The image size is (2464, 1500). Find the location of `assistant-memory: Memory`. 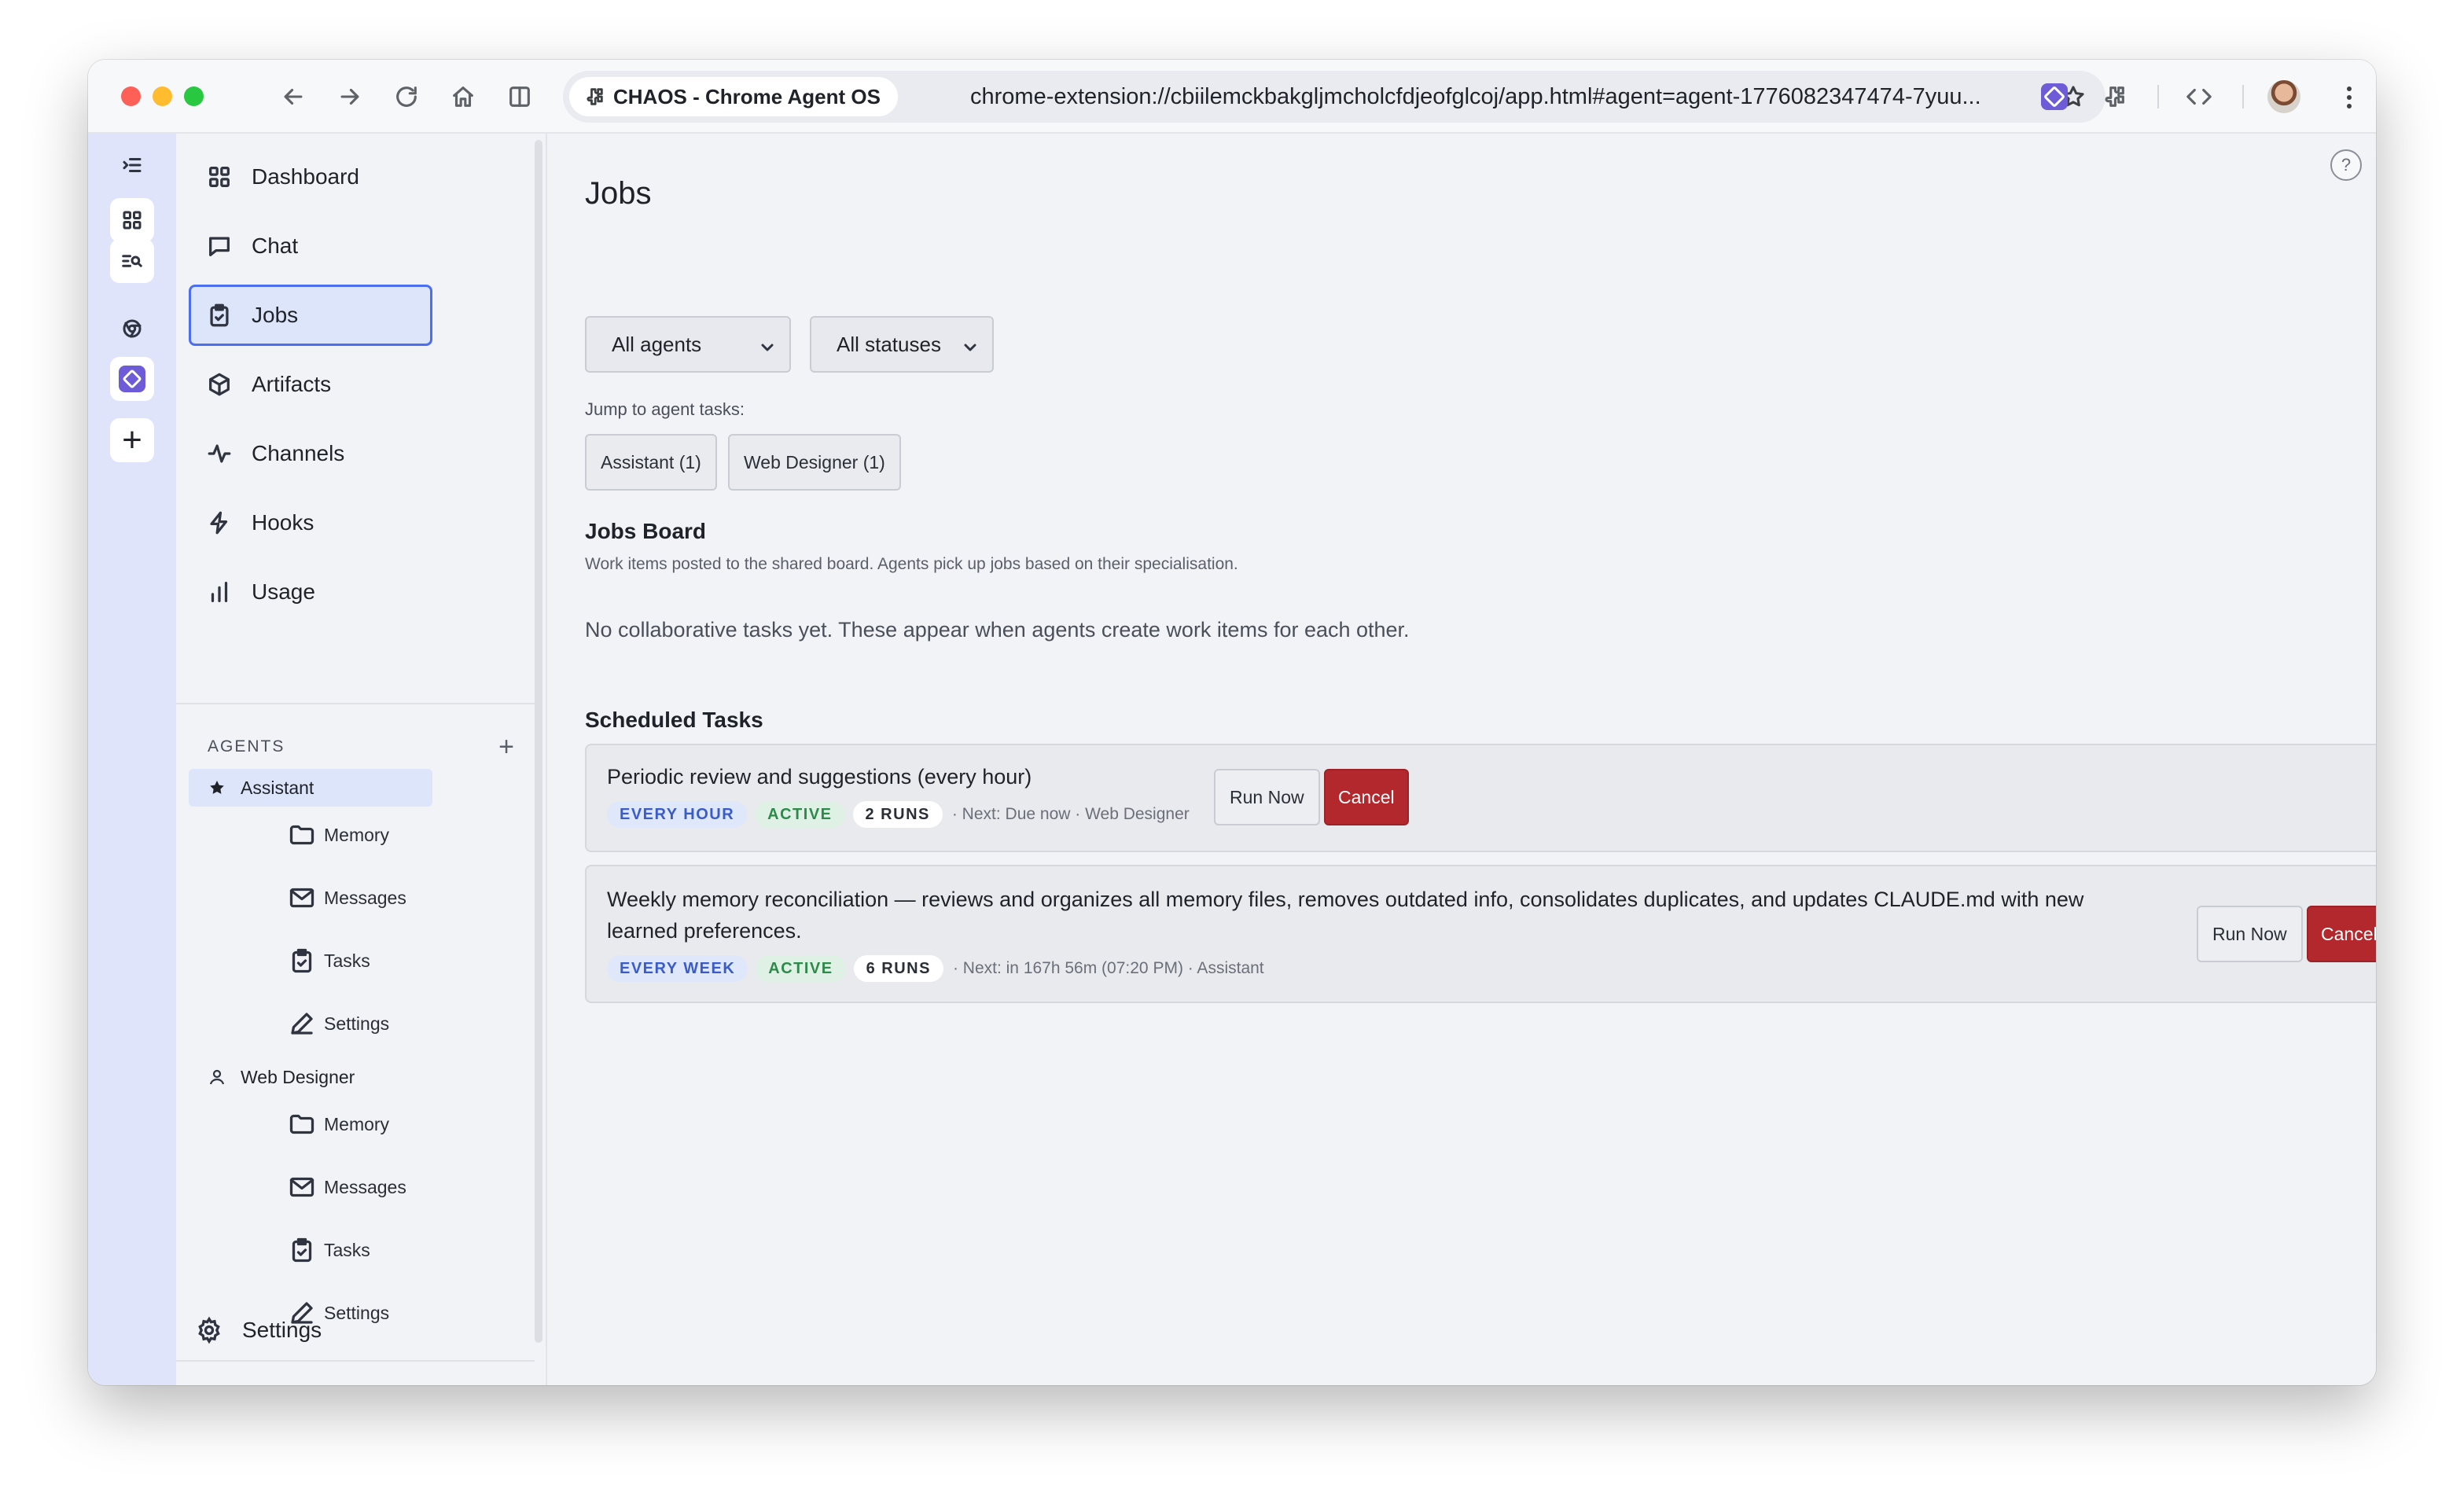

assistant-memory: Memory is located at coordinates (408, 834).